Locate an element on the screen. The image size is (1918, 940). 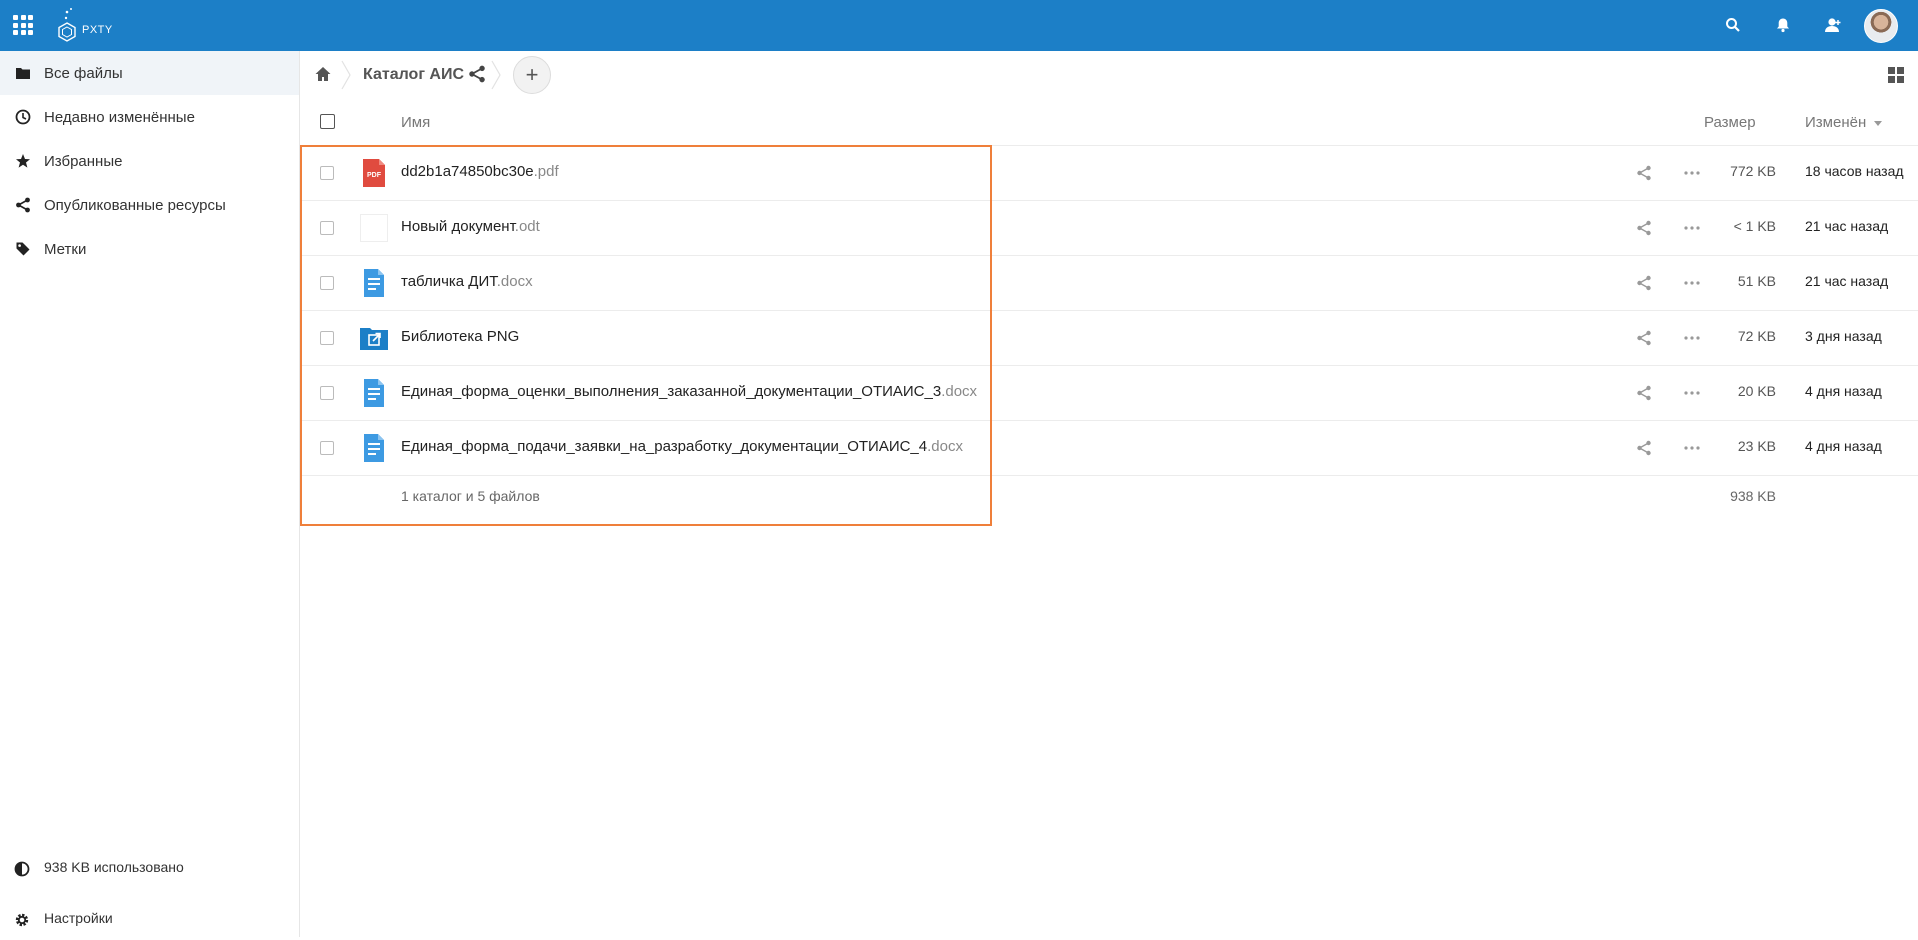
file-name: Новый документ.odt is located at coordinates (470, 226).